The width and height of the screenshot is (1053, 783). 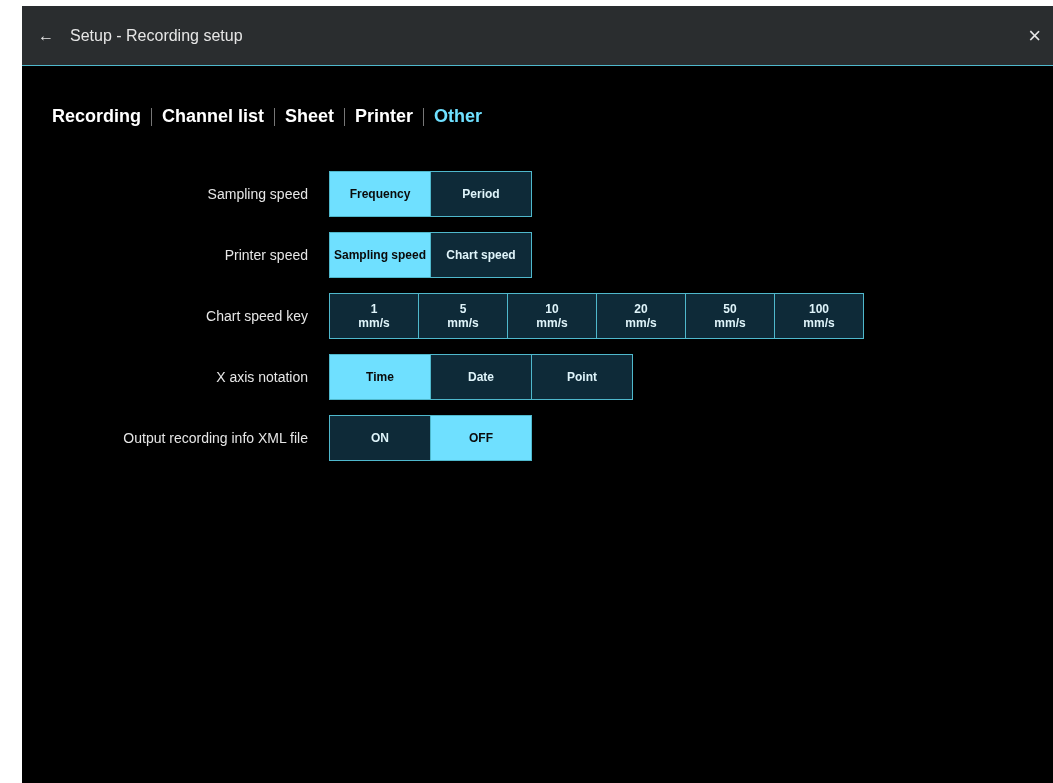 I want to click on option-button: Point, so click(x=582, y=377).